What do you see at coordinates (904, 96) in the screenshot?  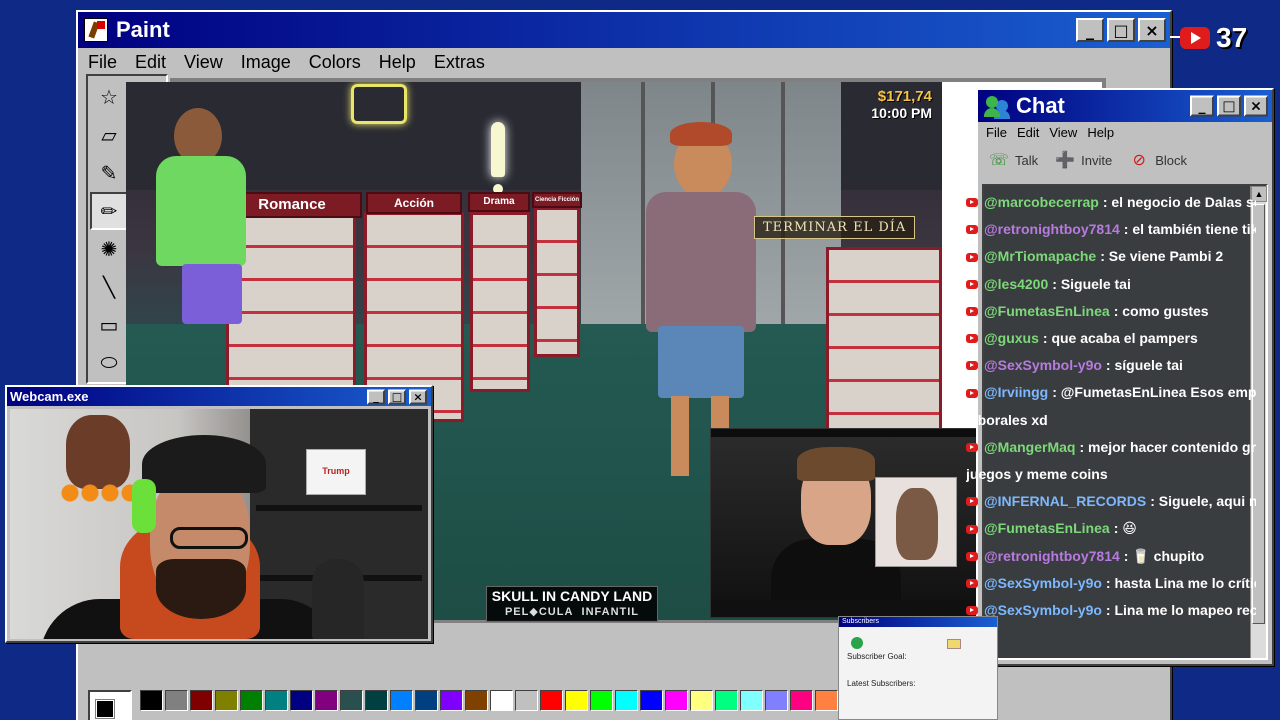 I see `money-value: $171,74` at bounding box center [904, 96].